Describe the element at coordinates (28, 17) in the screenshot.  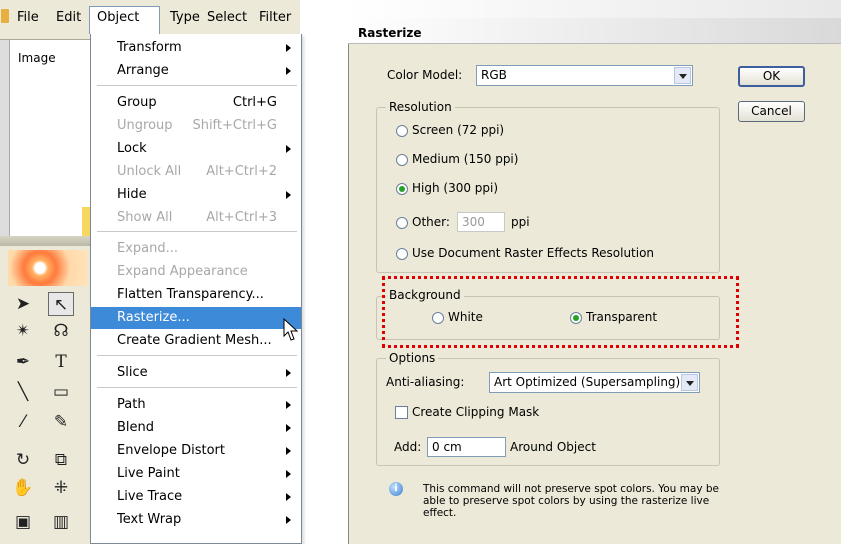
I see `menu-file: File` at that location.